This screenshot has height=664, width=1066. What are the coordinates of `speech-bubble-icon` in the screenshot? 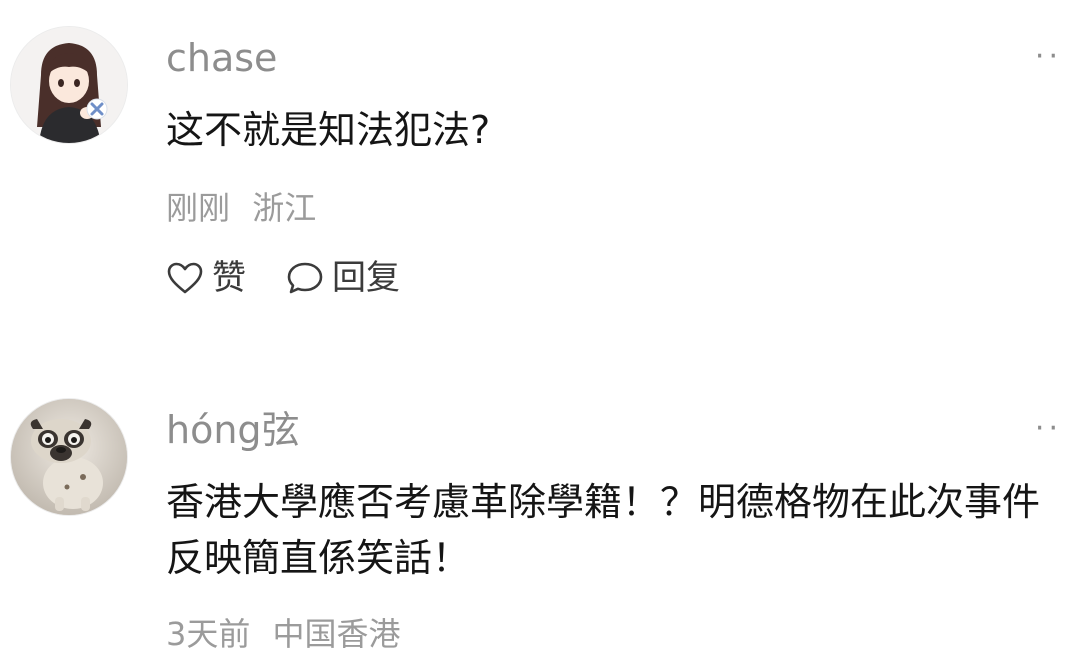 It's located at (305, 278).